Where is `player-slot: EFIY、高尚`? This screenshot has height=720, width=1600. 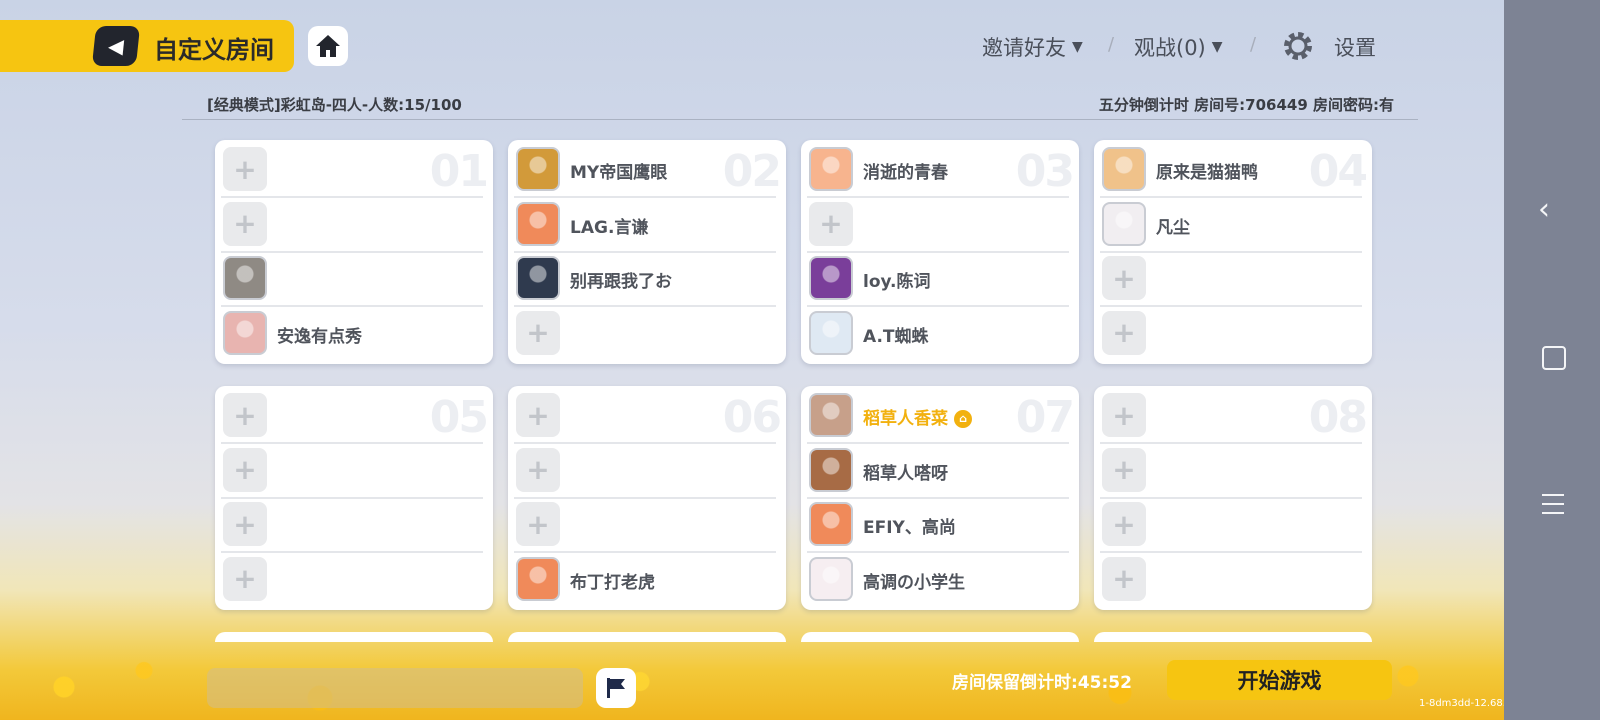 player-slot: EFIY、高尚 is located at coordinates (938, 525).